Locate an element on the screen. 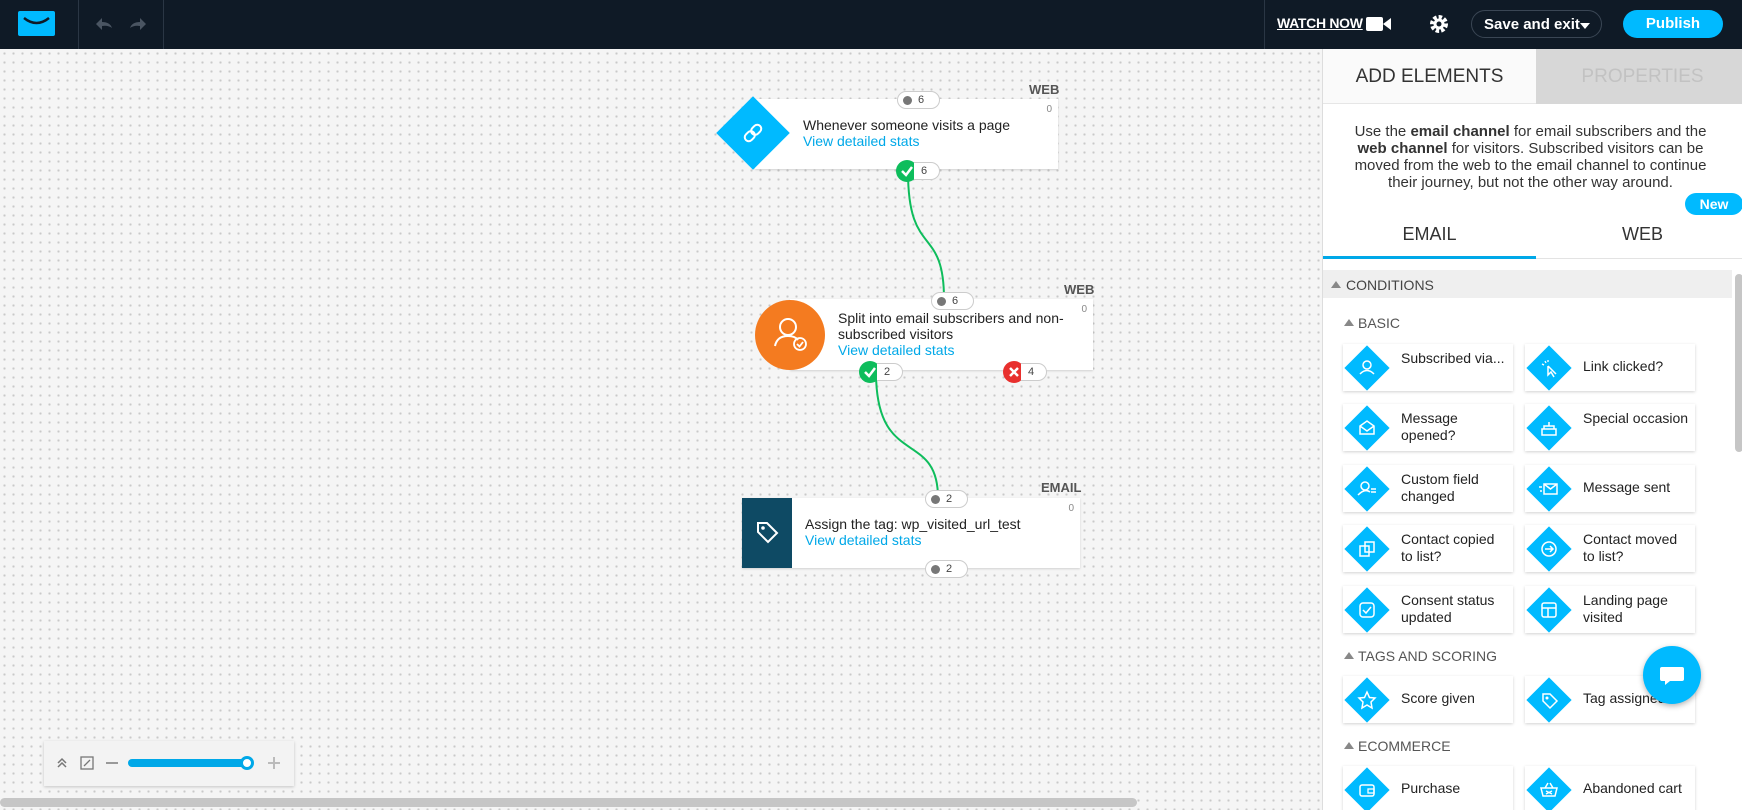  zoom-out-icon is located at coordinates (112, 763).